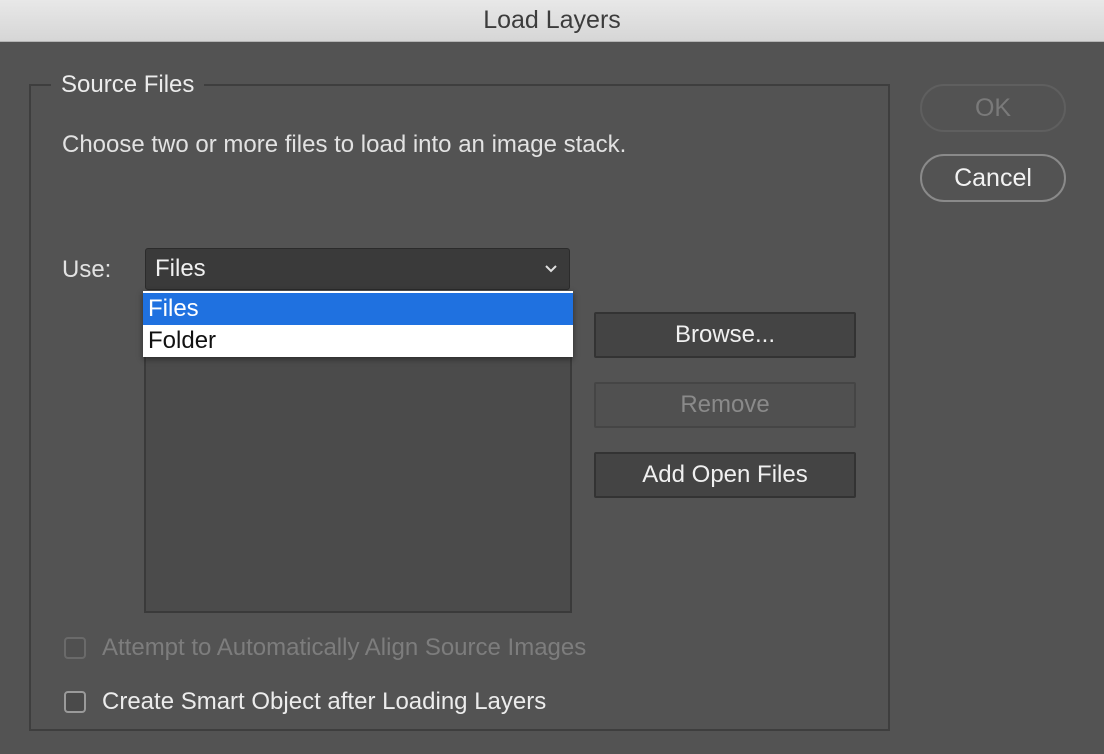 This screenshot has height=754, width=1104. Describe the element at coordinates (128, 85) in the screenshot. I see `source-files-legend: Source Files` at that location.